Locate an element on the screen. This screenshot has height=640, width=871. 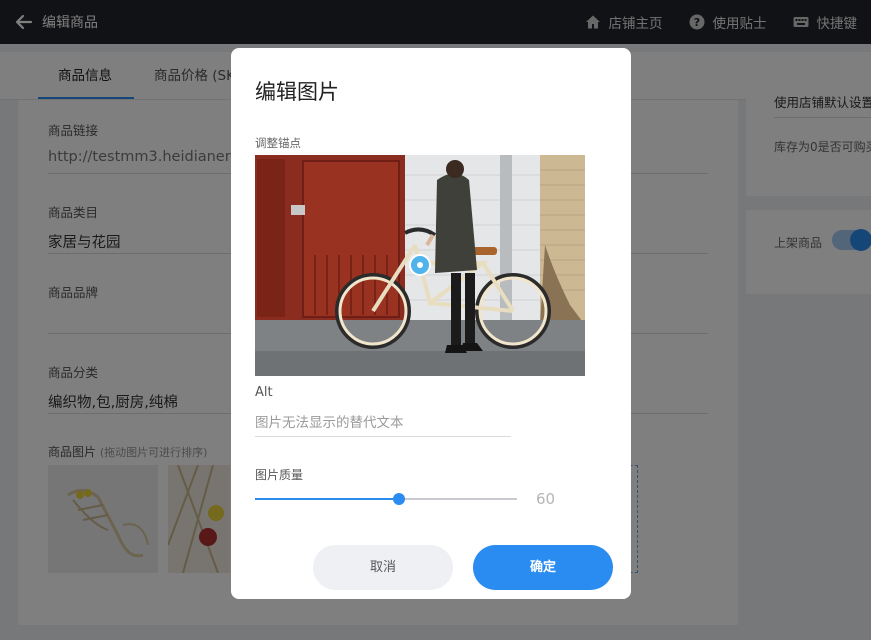
dialog-title: 编辑图片 is located at coordinates (297, 92).